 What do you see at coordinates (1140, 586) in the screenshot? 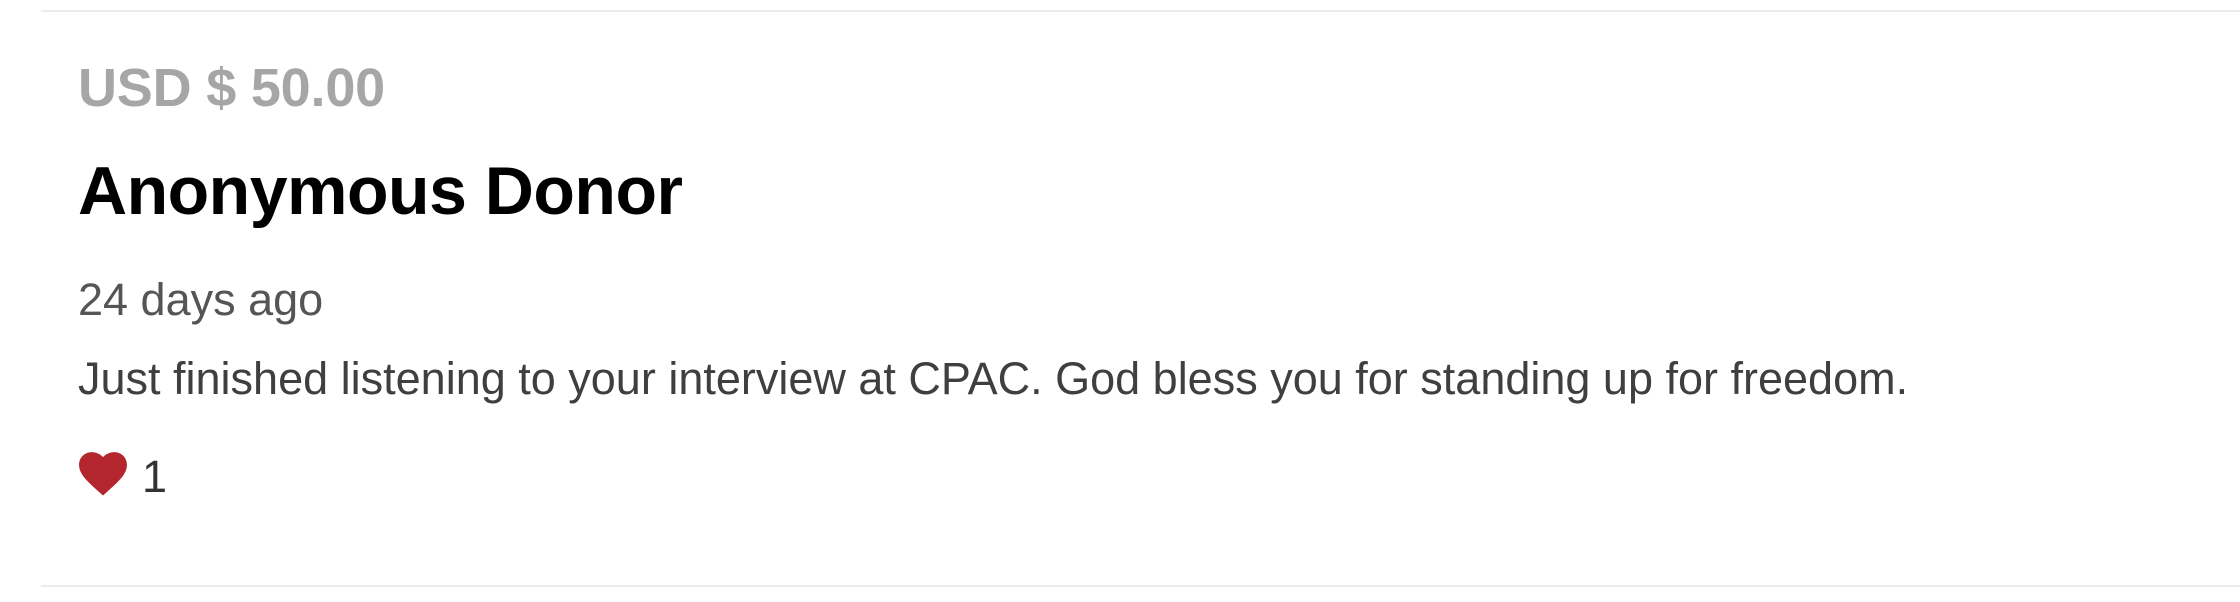
I see `bottom-divider` at bounding box center [1140, 586].